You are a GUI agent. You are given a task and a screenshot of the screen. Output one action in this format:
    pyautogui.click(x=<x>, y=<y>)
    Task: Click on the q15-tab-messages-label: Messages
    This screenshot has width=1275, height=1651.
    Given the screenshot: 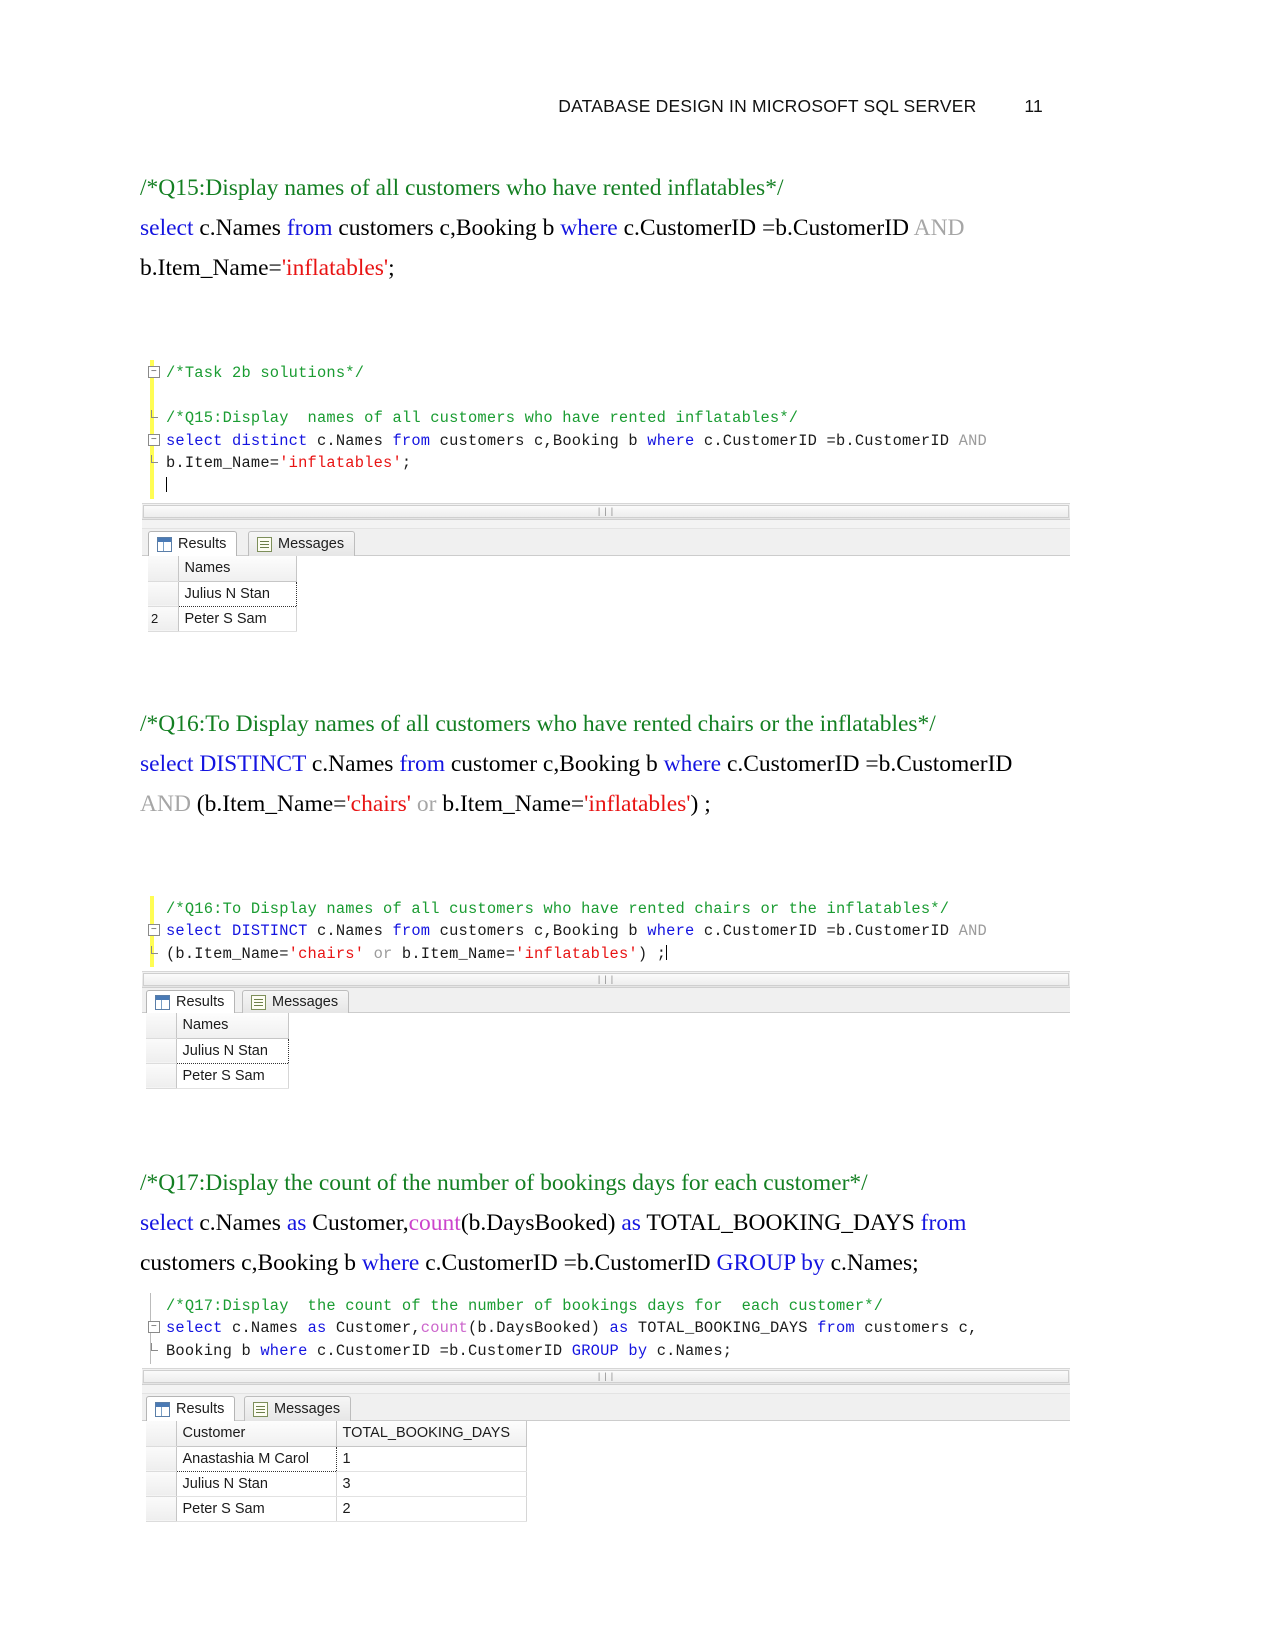 What is the action you would take?
    pyautogui.click(x=311, y=544)
    